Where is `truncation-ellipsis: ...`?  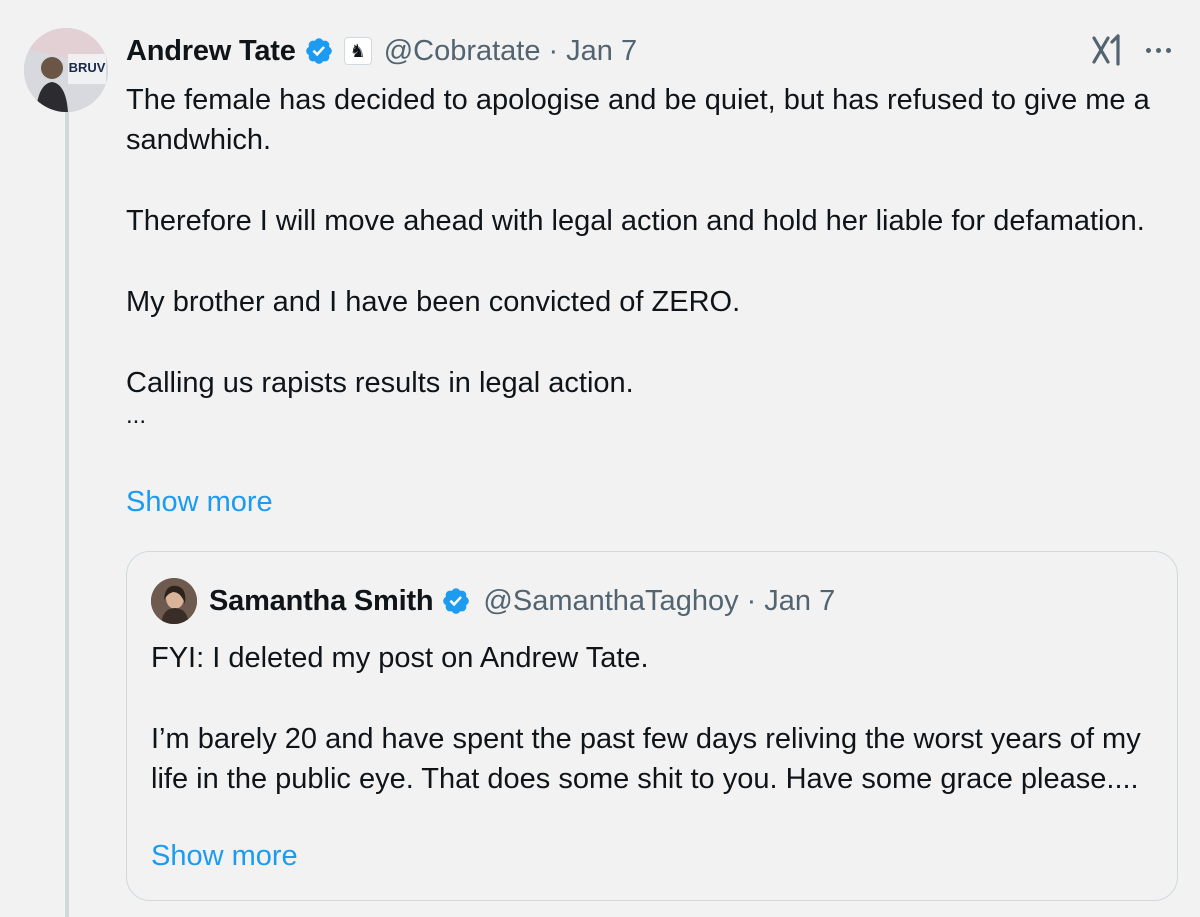
truncation-ellipsis: ... is located at coordinates (136, 415).